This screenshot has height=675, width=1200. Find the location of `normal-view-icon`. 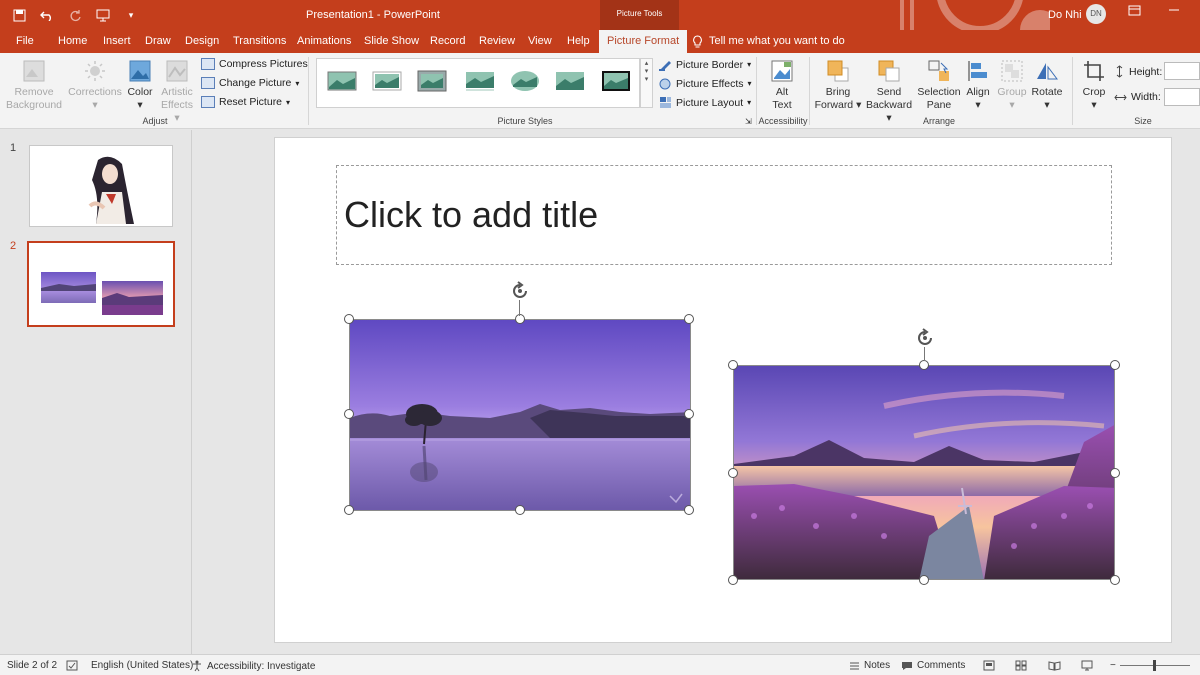

normal-view-icon is located at coordinates (989, 665).